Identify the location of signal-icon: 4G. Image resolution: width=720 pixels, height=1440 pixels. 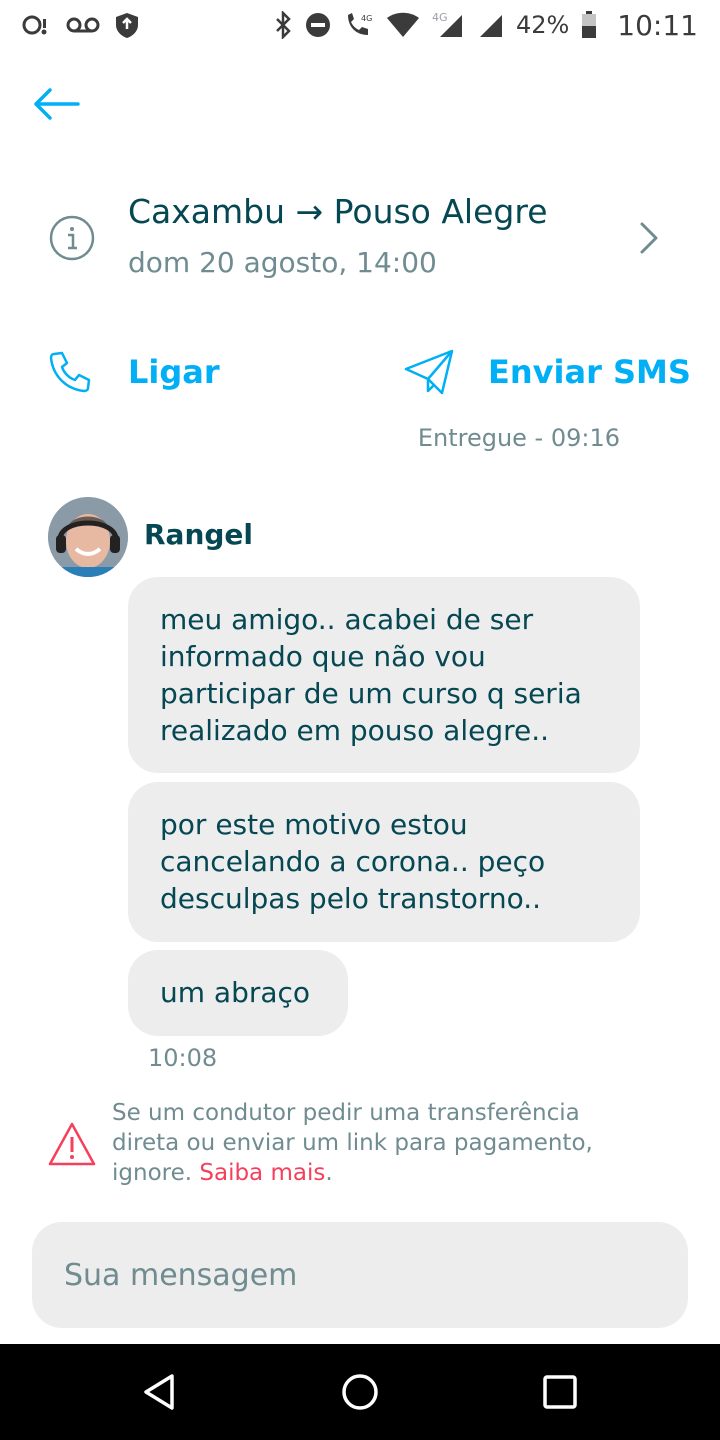
(449, 25).